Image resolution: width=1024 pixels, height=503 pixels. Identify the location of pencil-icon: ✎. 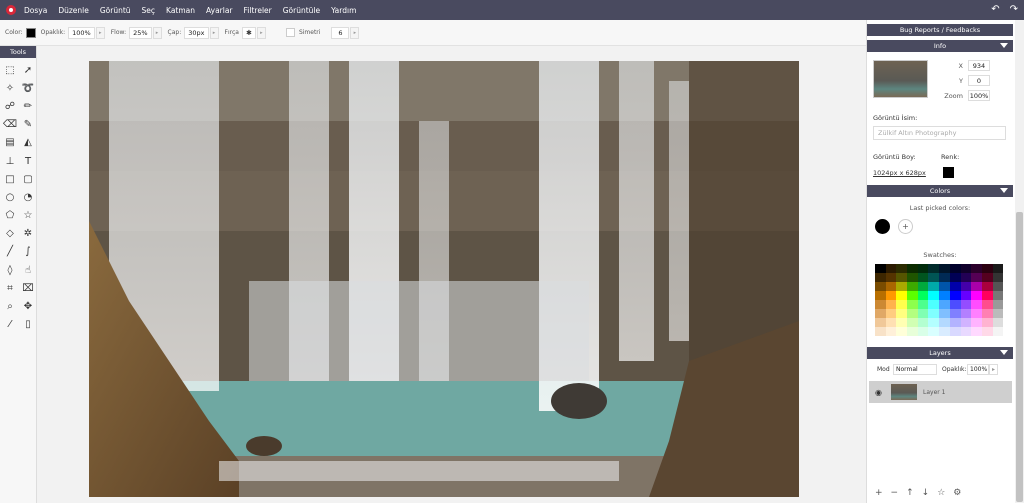
(28, 125).